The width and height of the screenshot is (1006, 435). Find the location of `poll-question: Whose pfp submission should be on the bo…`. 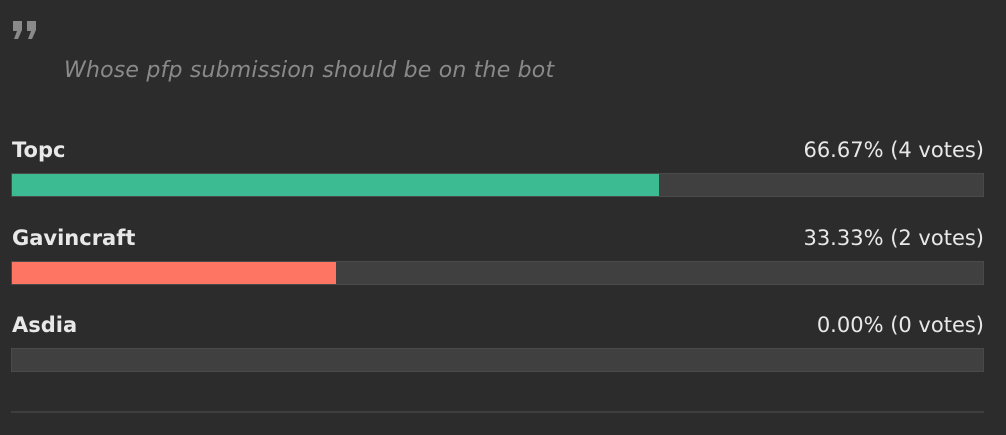

poll-question: Whose pfp submission should be on the bo… is located at coordinates (309, 70).